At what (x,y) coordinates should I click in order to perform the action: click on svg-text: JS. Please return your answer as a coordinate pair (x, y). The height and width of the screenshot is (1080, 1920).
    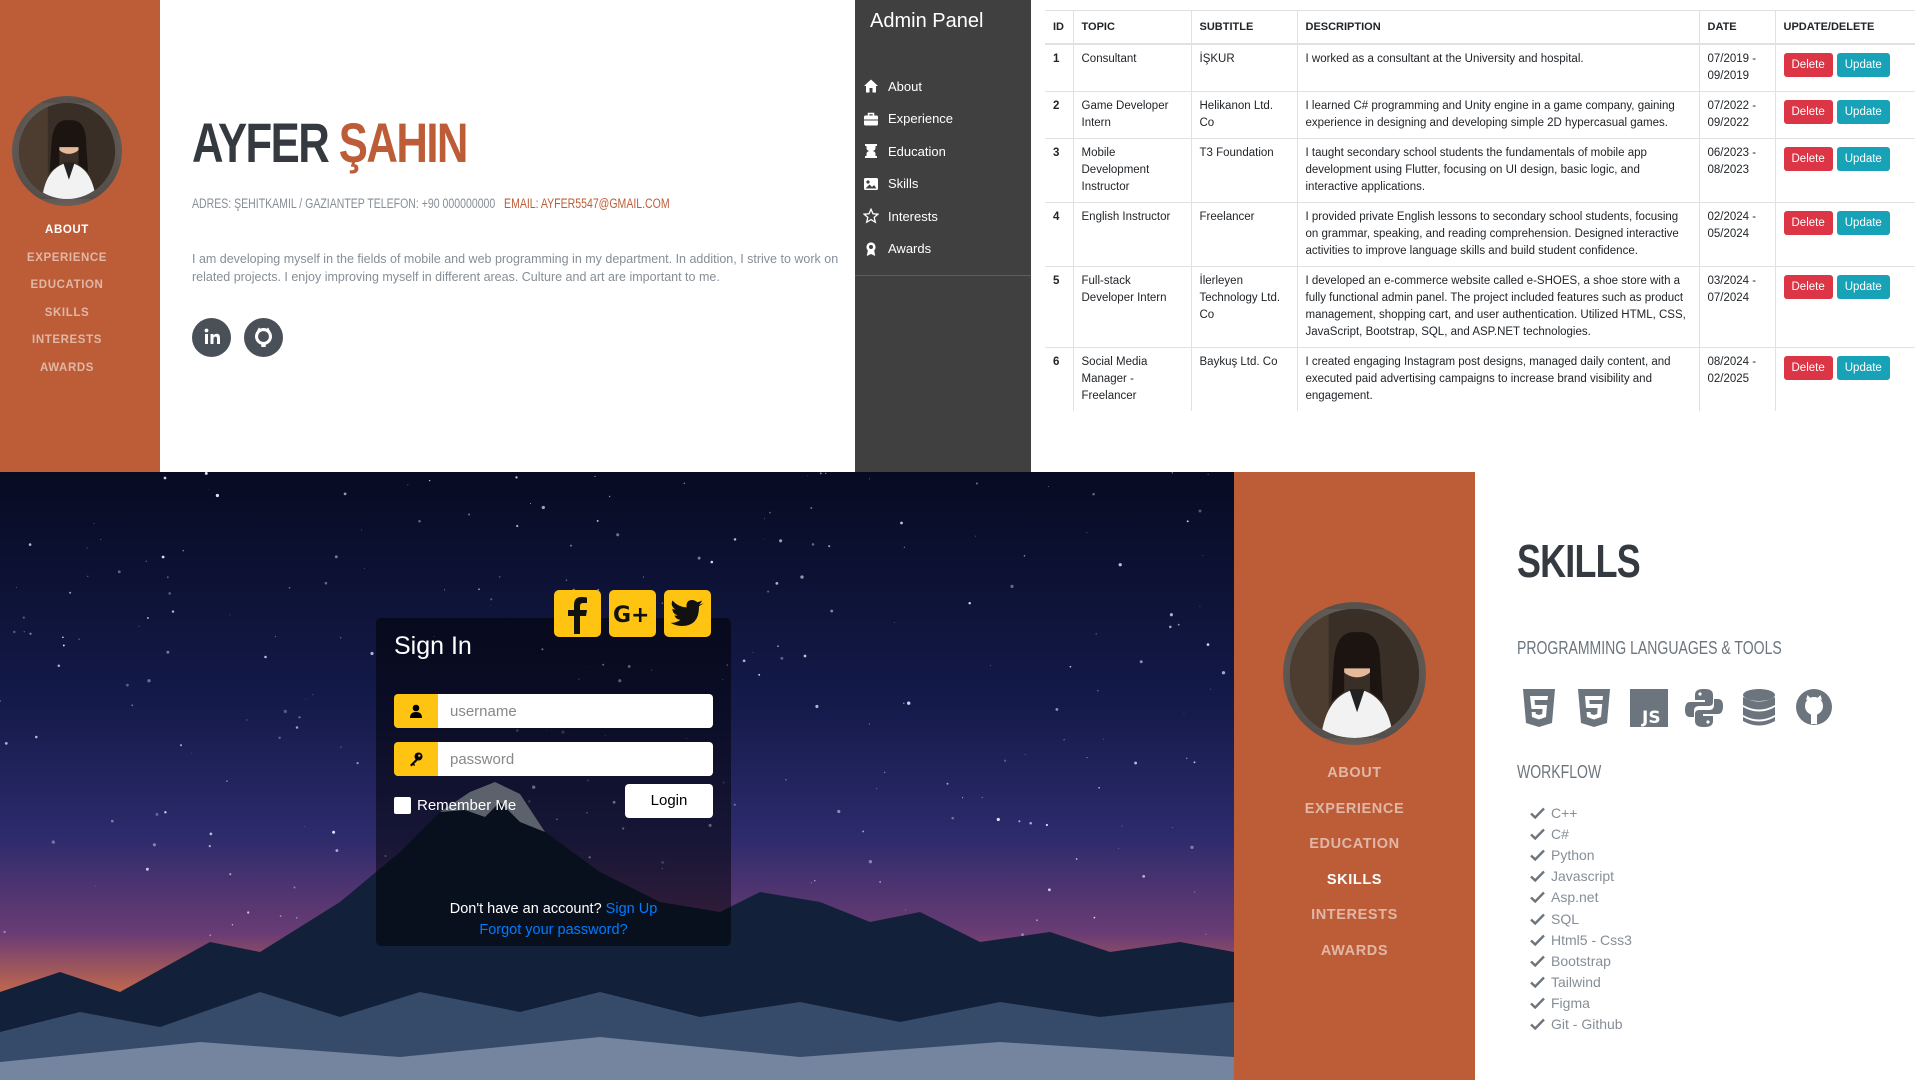
    Looking at the image, I should click on (1651, 718).